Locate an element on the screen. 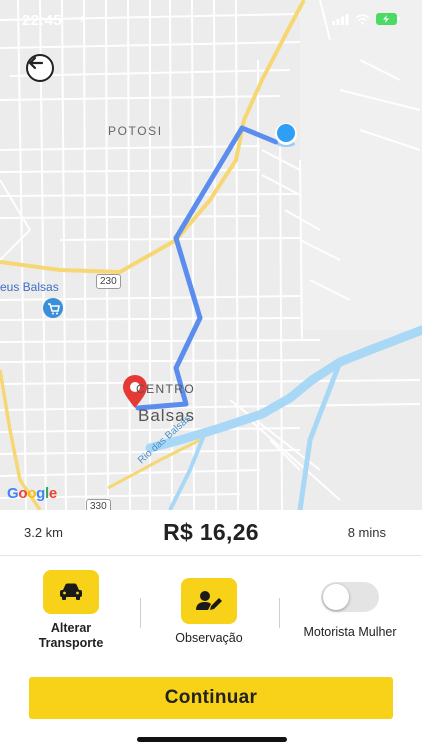 This screenshot has height=750, width=422. back-button is located at coordinates (40, 68).